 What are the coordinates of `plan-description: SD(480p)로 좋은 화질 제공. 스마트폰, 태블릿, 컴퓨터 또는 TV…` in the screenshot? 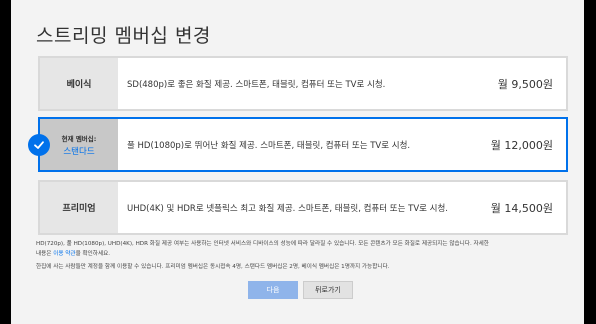 It's located at (256, 84).